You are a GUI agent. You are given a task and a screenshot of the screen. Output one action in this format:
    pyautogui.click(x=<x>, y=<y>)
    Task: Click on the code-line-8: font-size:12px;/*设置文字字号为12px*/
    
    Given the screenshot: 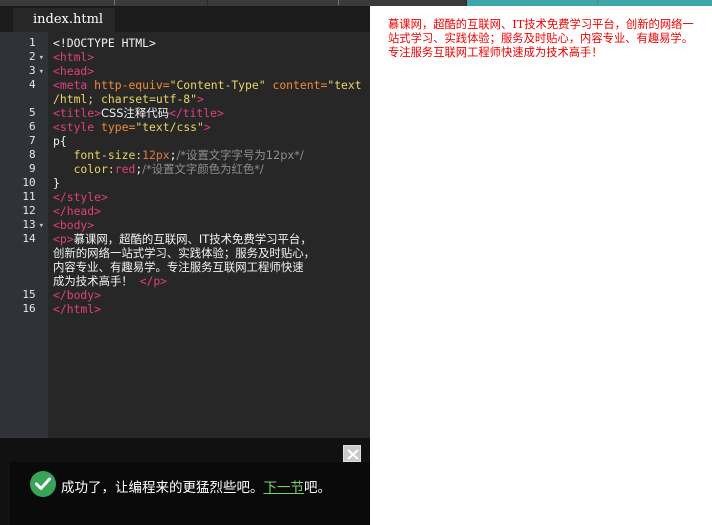 What is the action you would take?
    pyautogui.click(x=188, y=155)
    